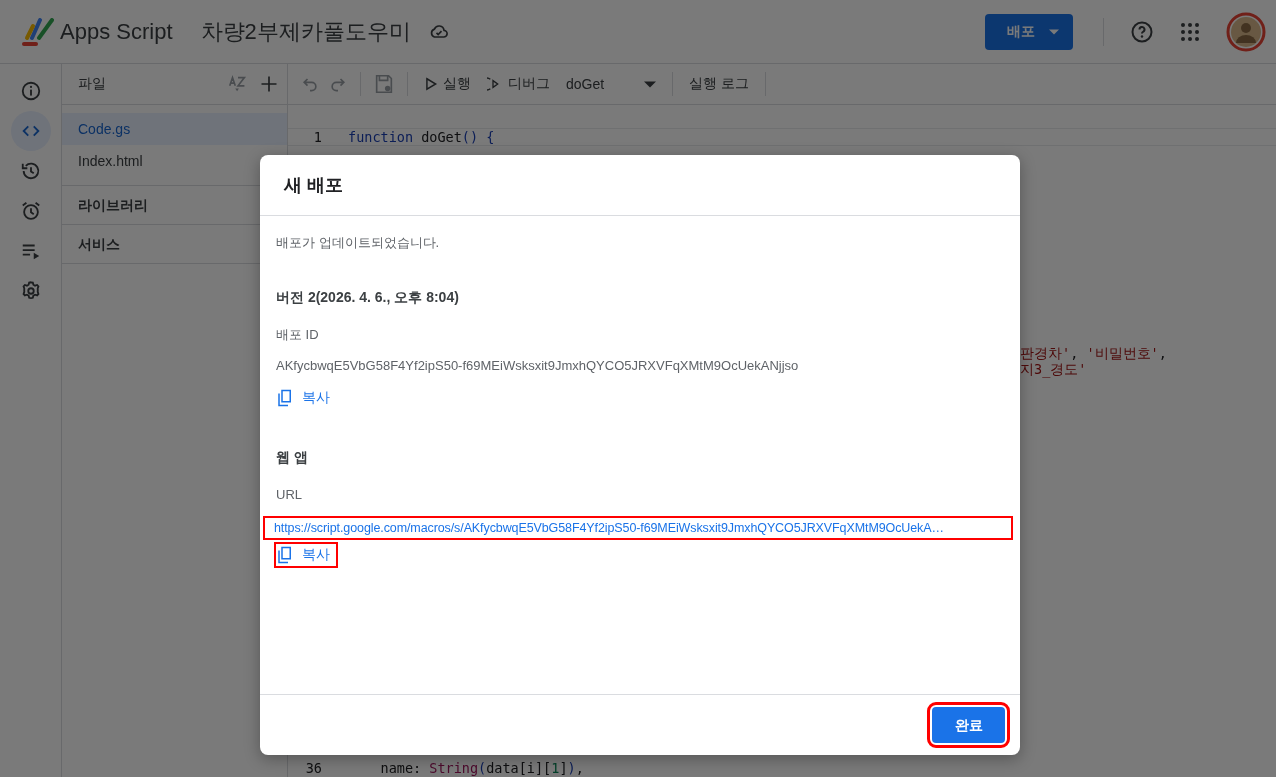 The height and width of the screenshot is (777, 1276). What do you see at coordinates (1093, 354) in the screenshot?
I see `code-line: 판경차', '비밀번호',` at bounding box center [1093, 354].